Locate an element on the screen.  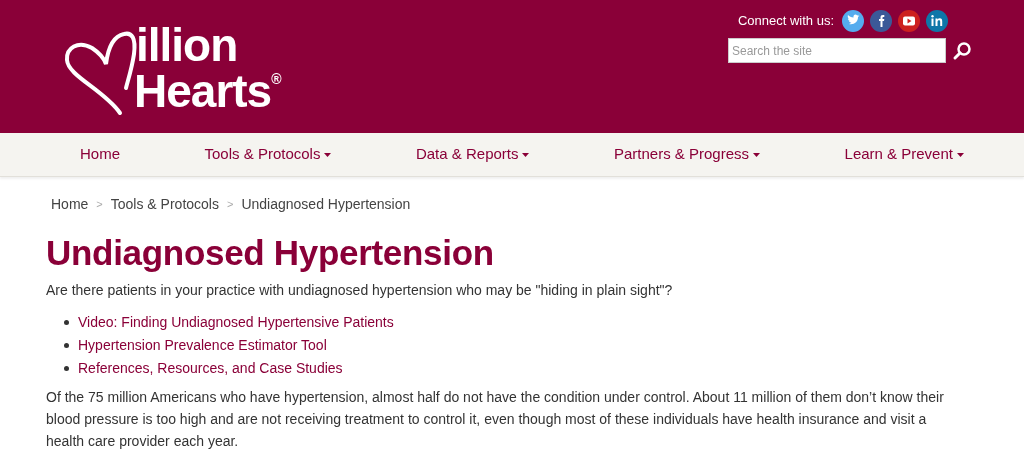
play-icon is located at coordinates (909, 21).